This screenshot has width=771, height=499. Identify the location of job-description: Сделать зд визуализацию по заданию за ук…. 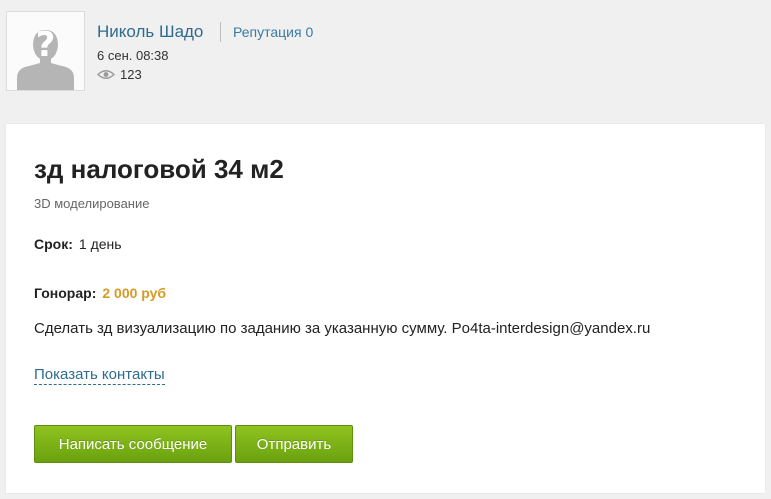
(342, 328).